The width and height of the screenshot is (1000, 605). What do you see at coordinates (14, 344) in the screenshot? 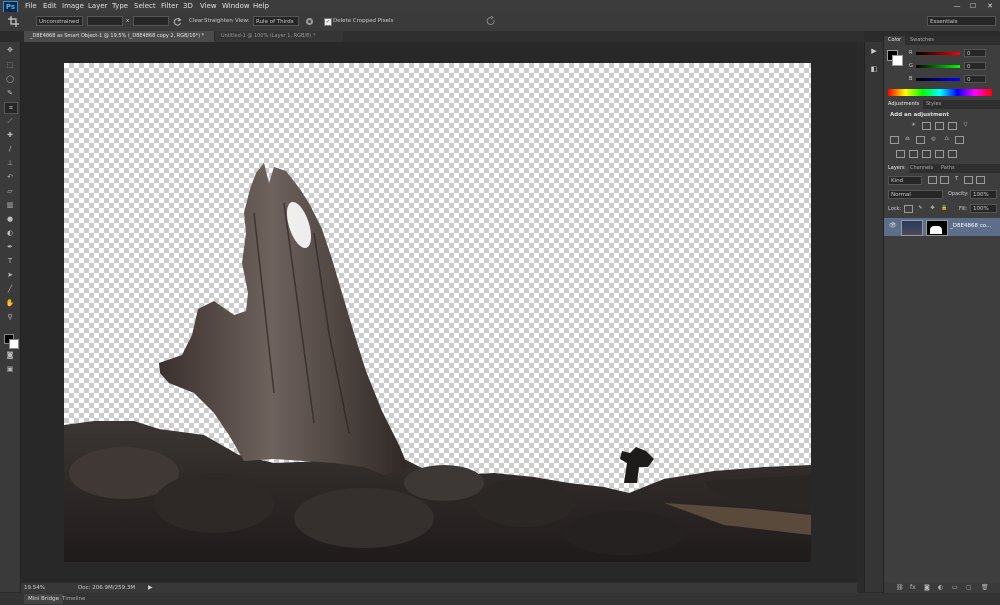
I see `background-color-swatch` at bounding box center [14, 344].